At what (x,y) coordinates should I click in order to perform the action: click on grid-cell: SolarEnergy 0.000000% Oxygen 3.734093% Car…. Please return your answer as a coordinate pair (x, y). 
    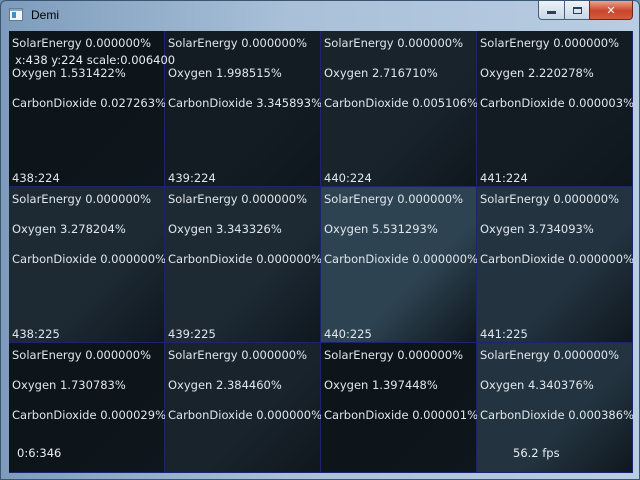
    Looking at the image, I should click on (555, 265).